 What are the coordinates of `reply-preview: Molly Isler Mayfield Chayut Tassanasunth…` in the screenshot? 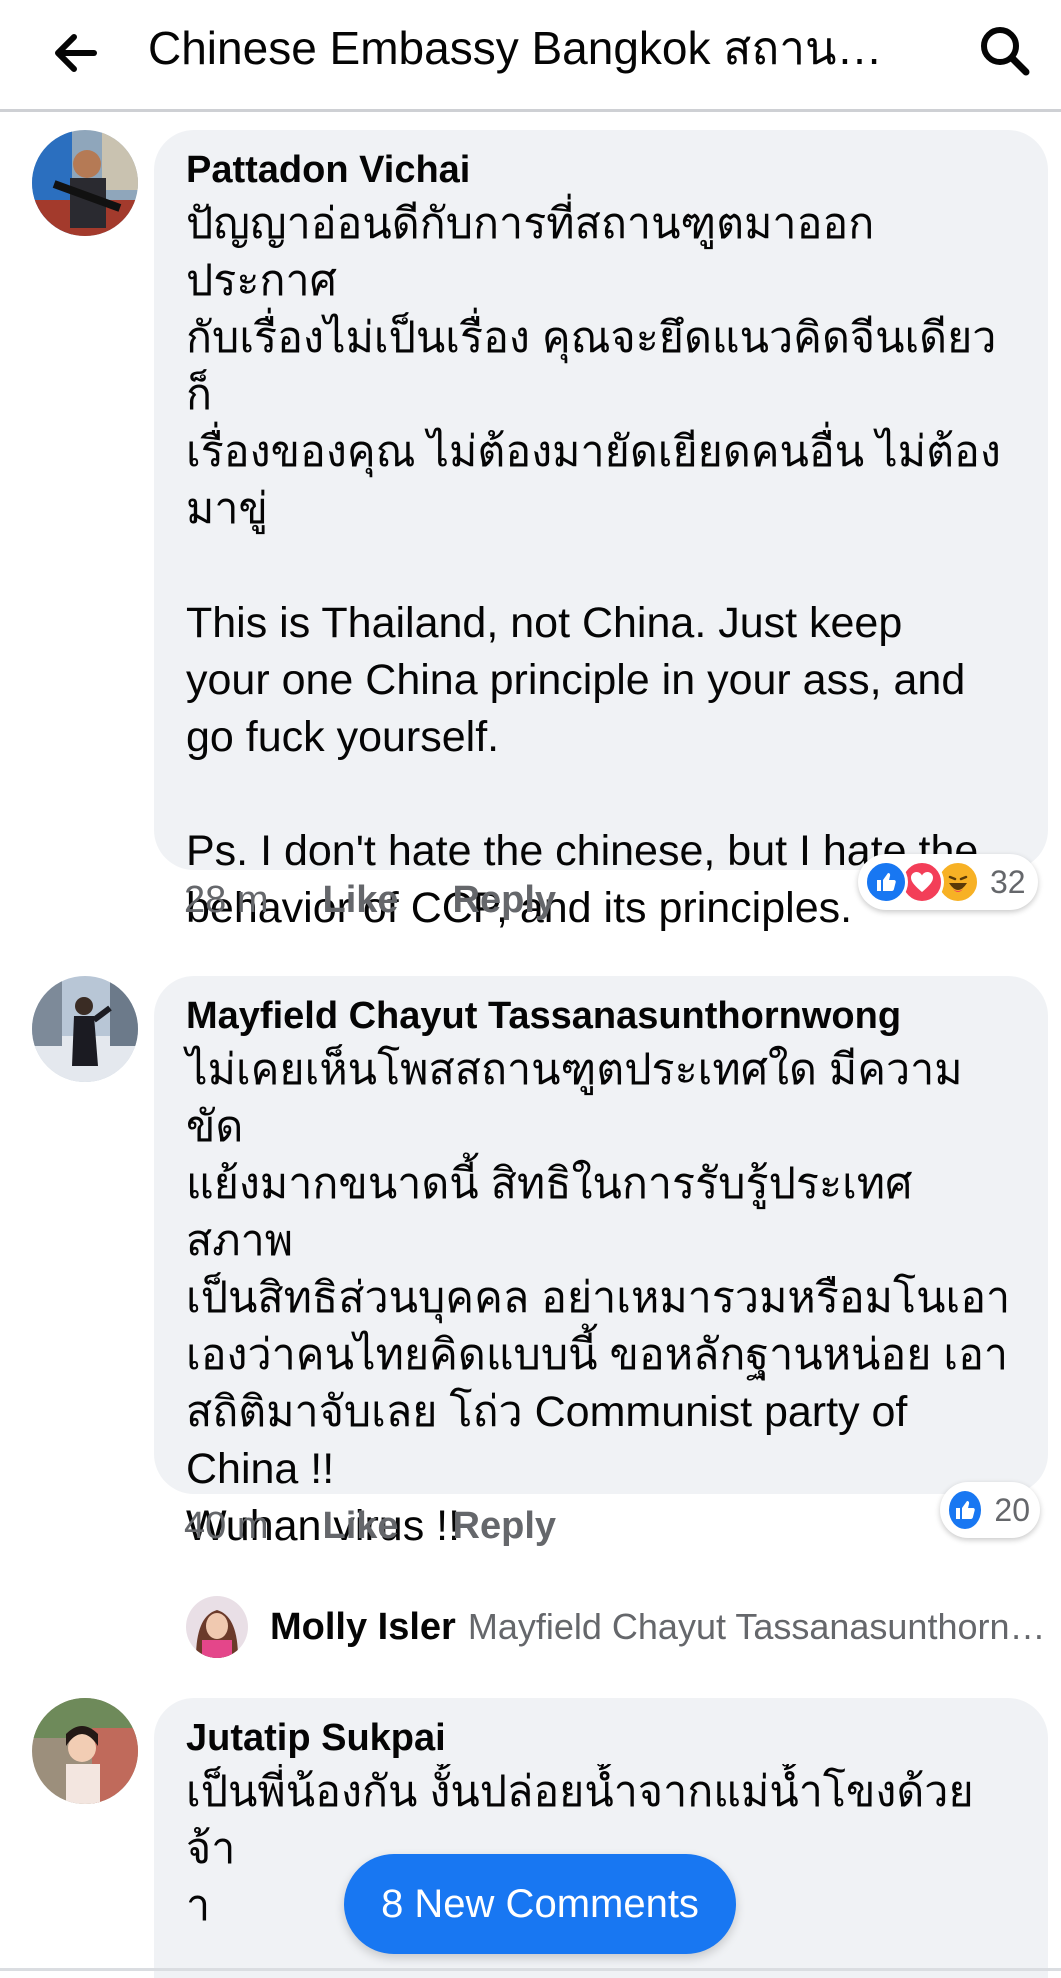 It's located at (616, 1627).